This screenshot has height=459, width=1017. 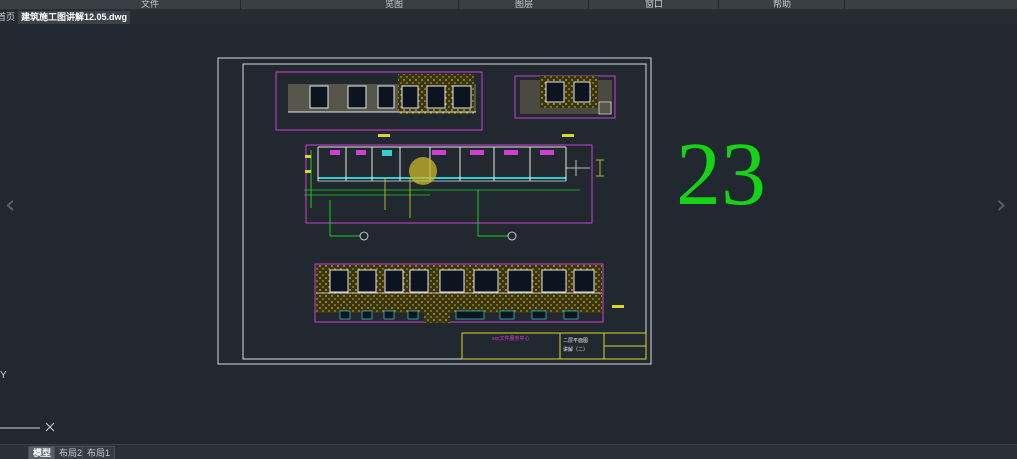 I want to click on ucs-icon, so click(x=27, y=427).